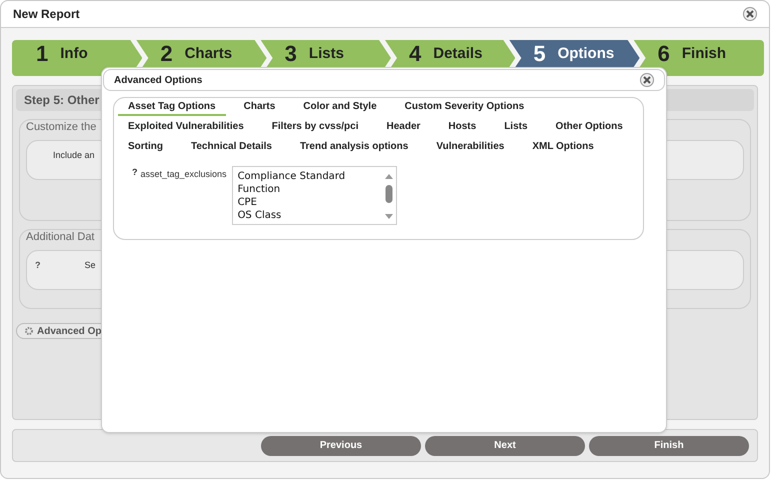  What do you see at coordinates (183, 174) in the screenshot?
I see `field-label: asset_tag_exclusions` at bounding box center [183, 174].